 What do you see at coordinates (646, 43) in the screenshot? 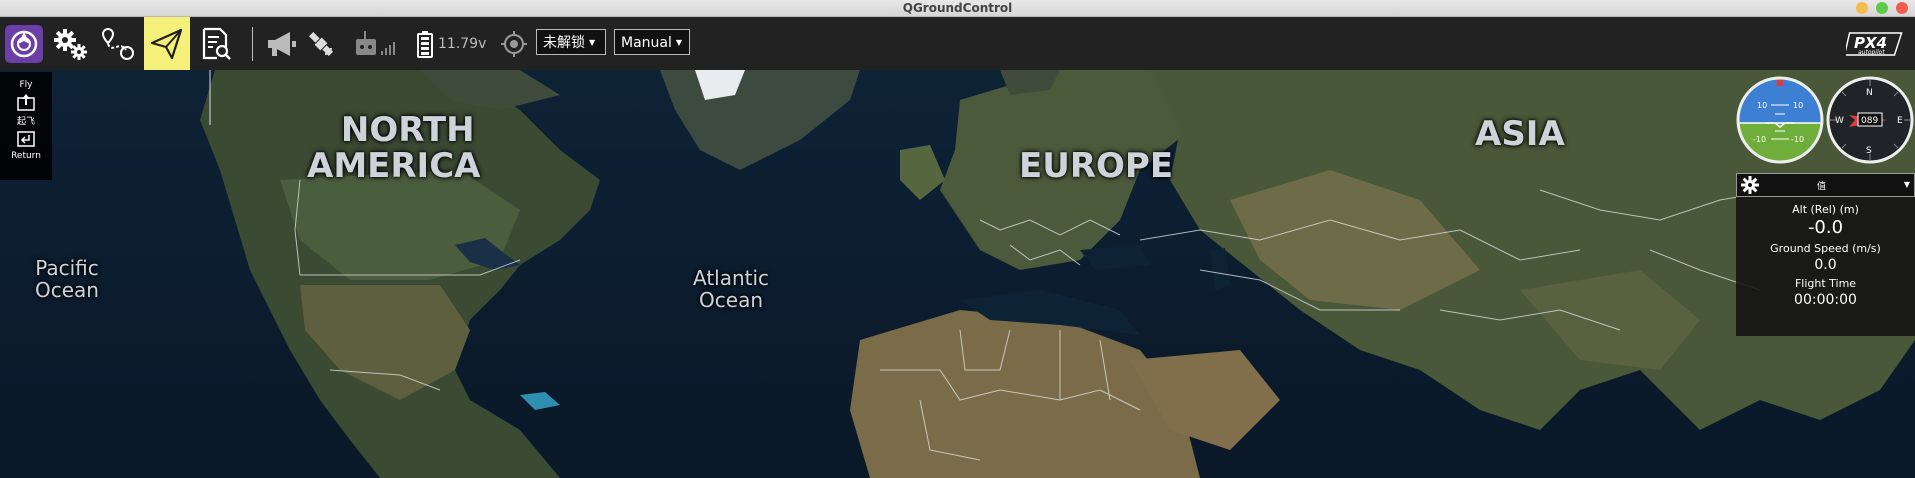
I see `flight-mode-value: Manual` at bounding box center [646, 43].